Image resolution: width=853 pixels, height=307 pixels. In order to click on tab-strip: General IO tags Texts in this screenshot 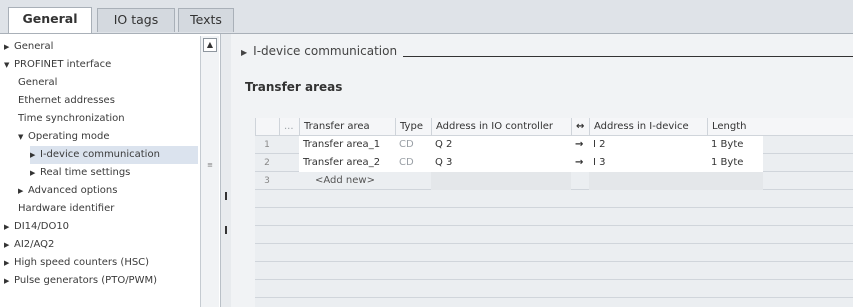, I will do `click(426, 17)`.